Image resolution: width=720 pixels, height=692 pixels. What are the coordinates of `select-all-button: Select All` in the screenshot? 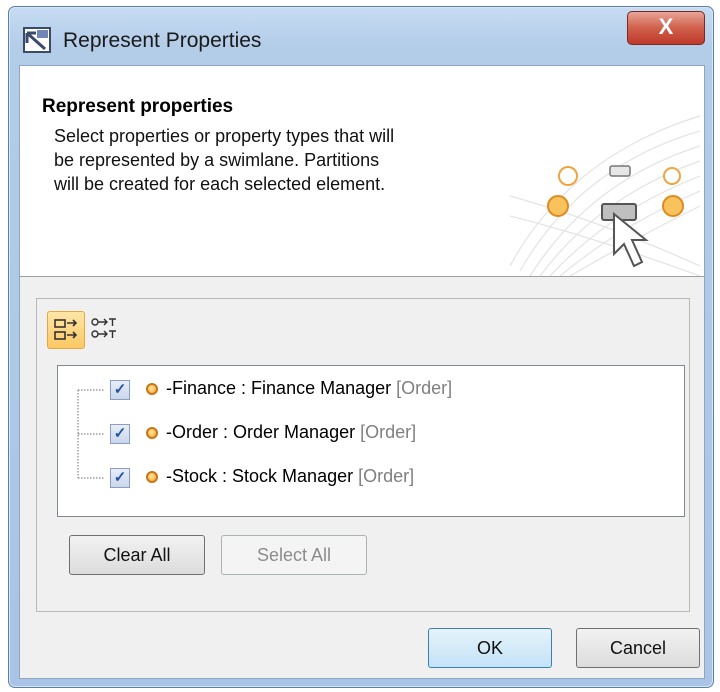 It's located at (294, 555).